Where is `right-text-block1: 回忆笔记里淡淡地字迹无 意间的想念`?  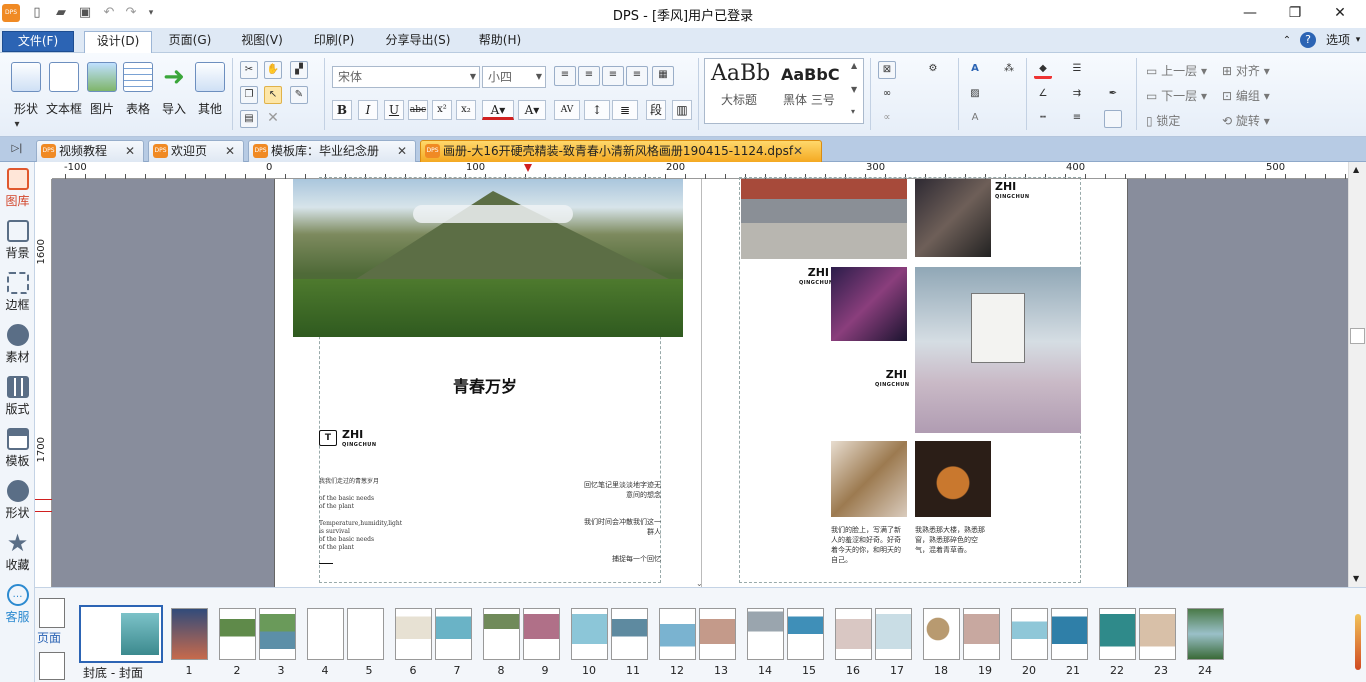 right-text-block1: 回忆笔记里淡淡地字迹无 意间的想念 is located at coordinates (603, 490).